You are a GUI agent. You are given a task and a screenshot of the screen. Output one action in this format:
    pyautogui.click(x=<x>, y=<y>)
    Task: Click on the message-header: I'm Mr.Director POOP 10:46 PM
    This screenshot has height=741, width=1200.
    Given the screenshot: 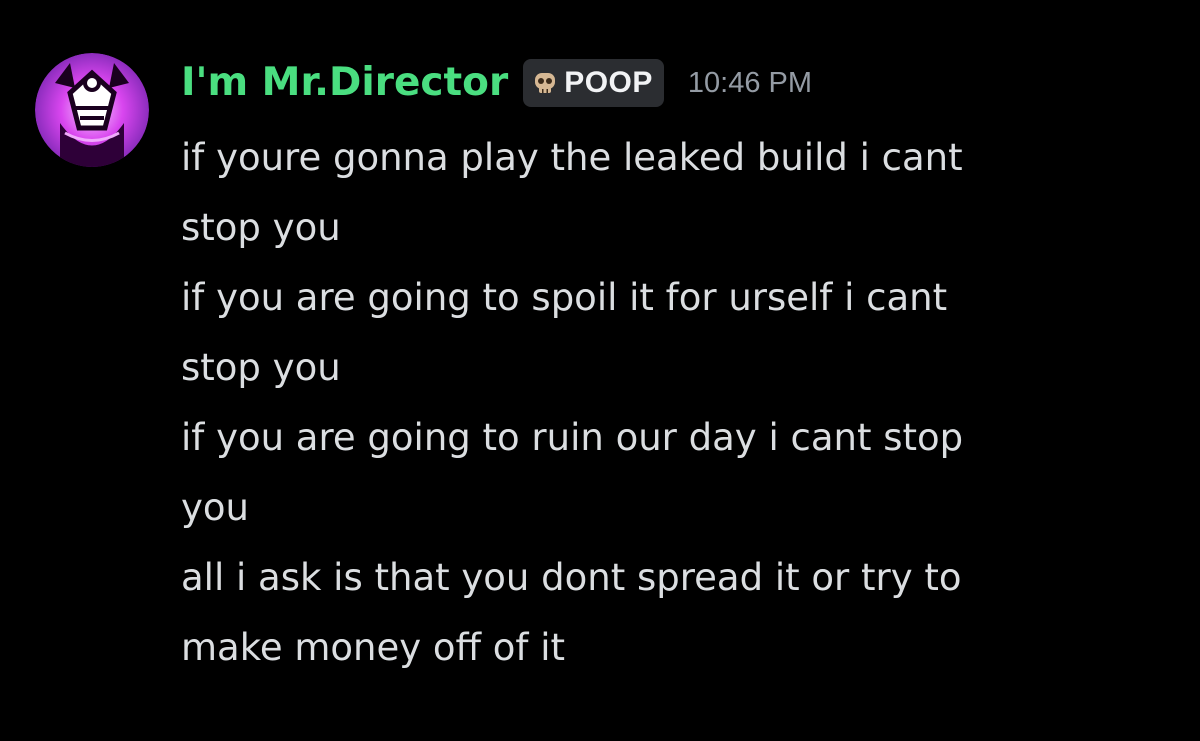 What is the action you would take?
    pyautogui.click(x=496, y=83)
    